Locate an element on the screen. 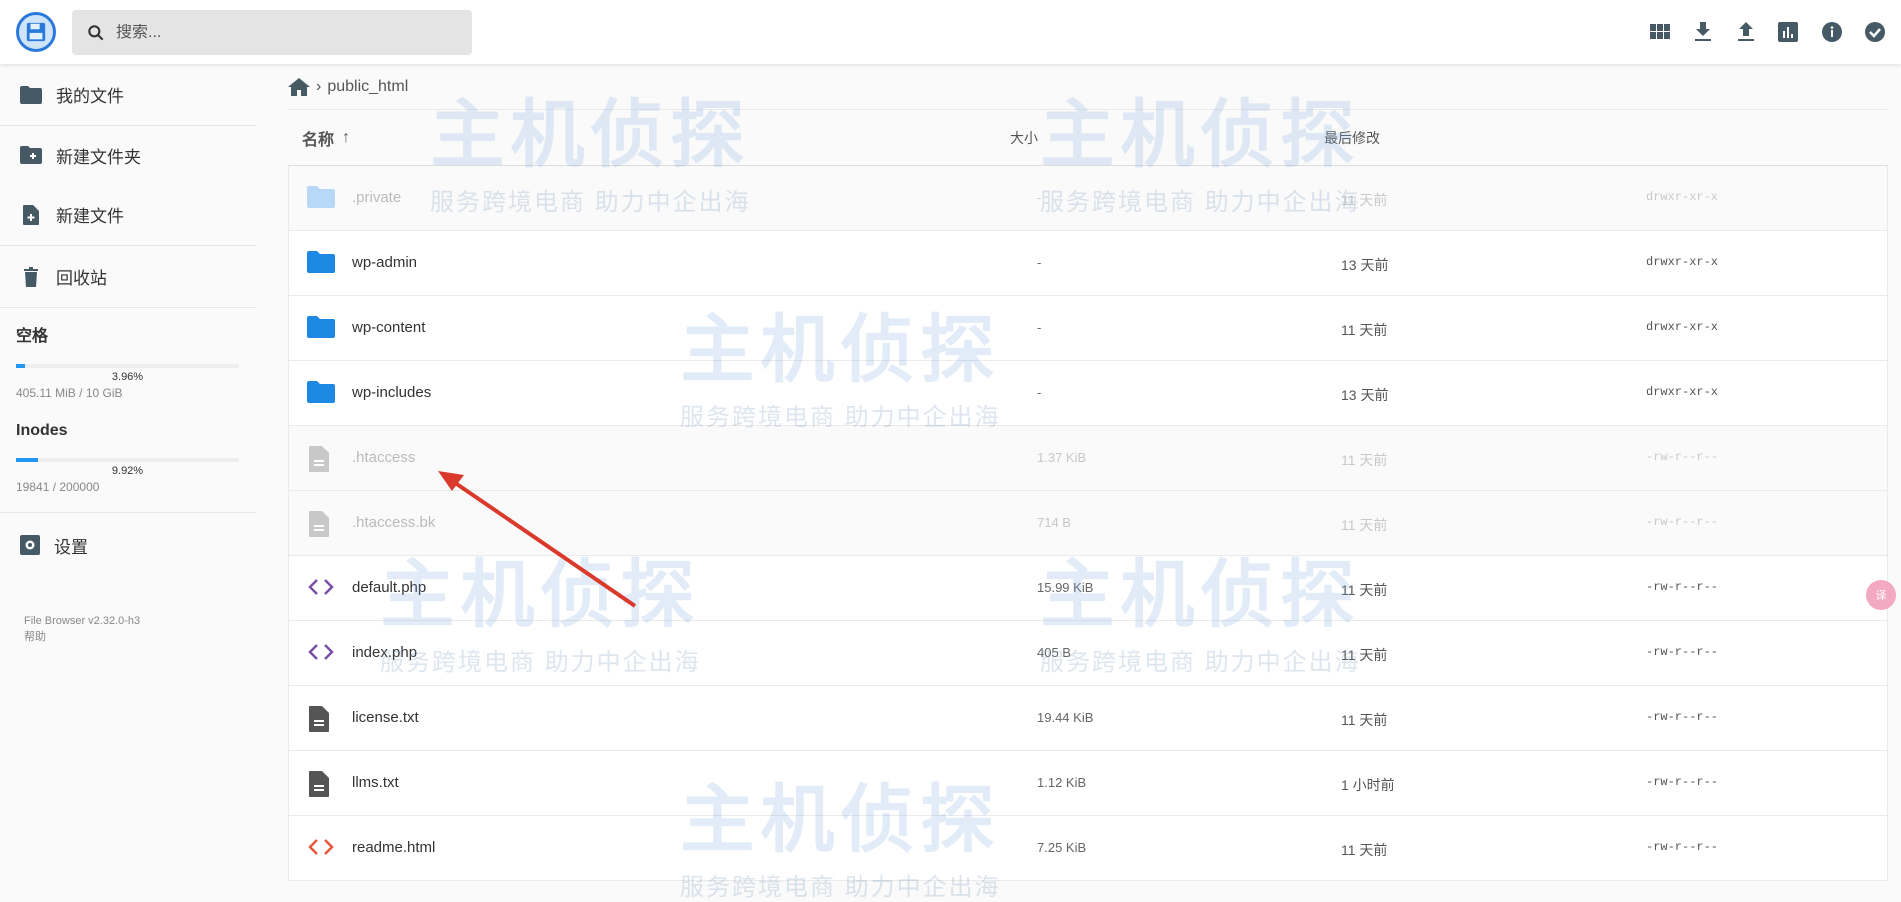 The image size is (1901, 902). file-row: wp-admin - 13 天前 drwxr-xr-x is located at coordinates (1088, 263).